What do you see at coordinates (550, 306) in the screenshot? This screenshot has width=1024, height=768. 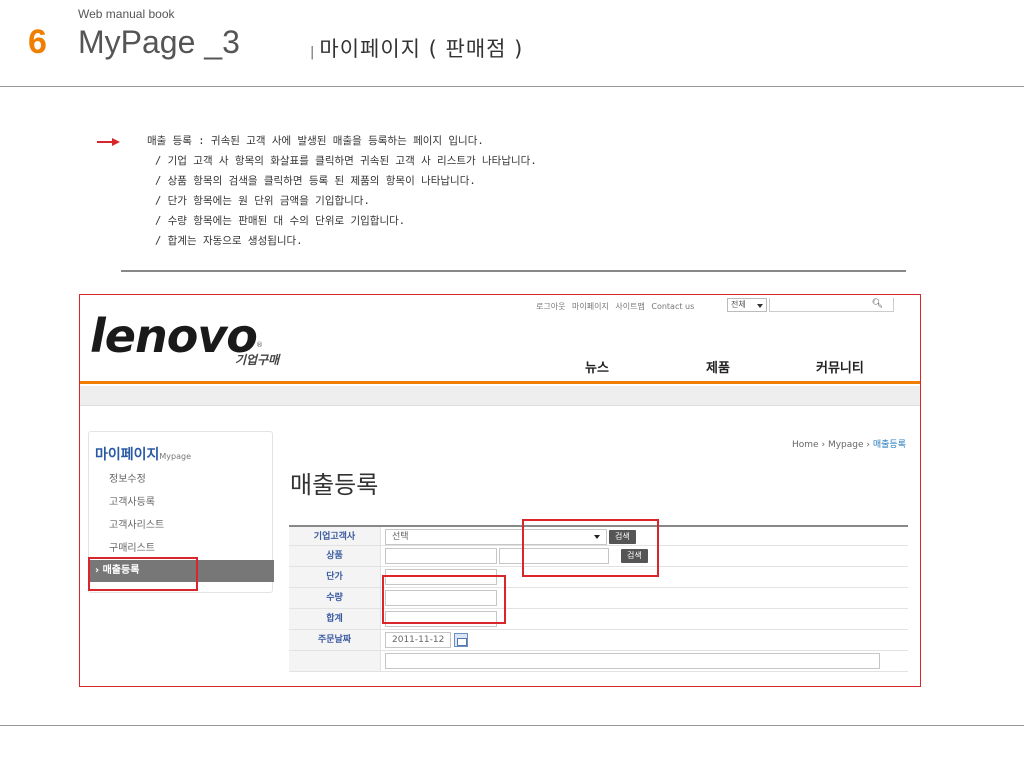 I see `logout-link: 로그아웃` at bounding box center [550, 306].